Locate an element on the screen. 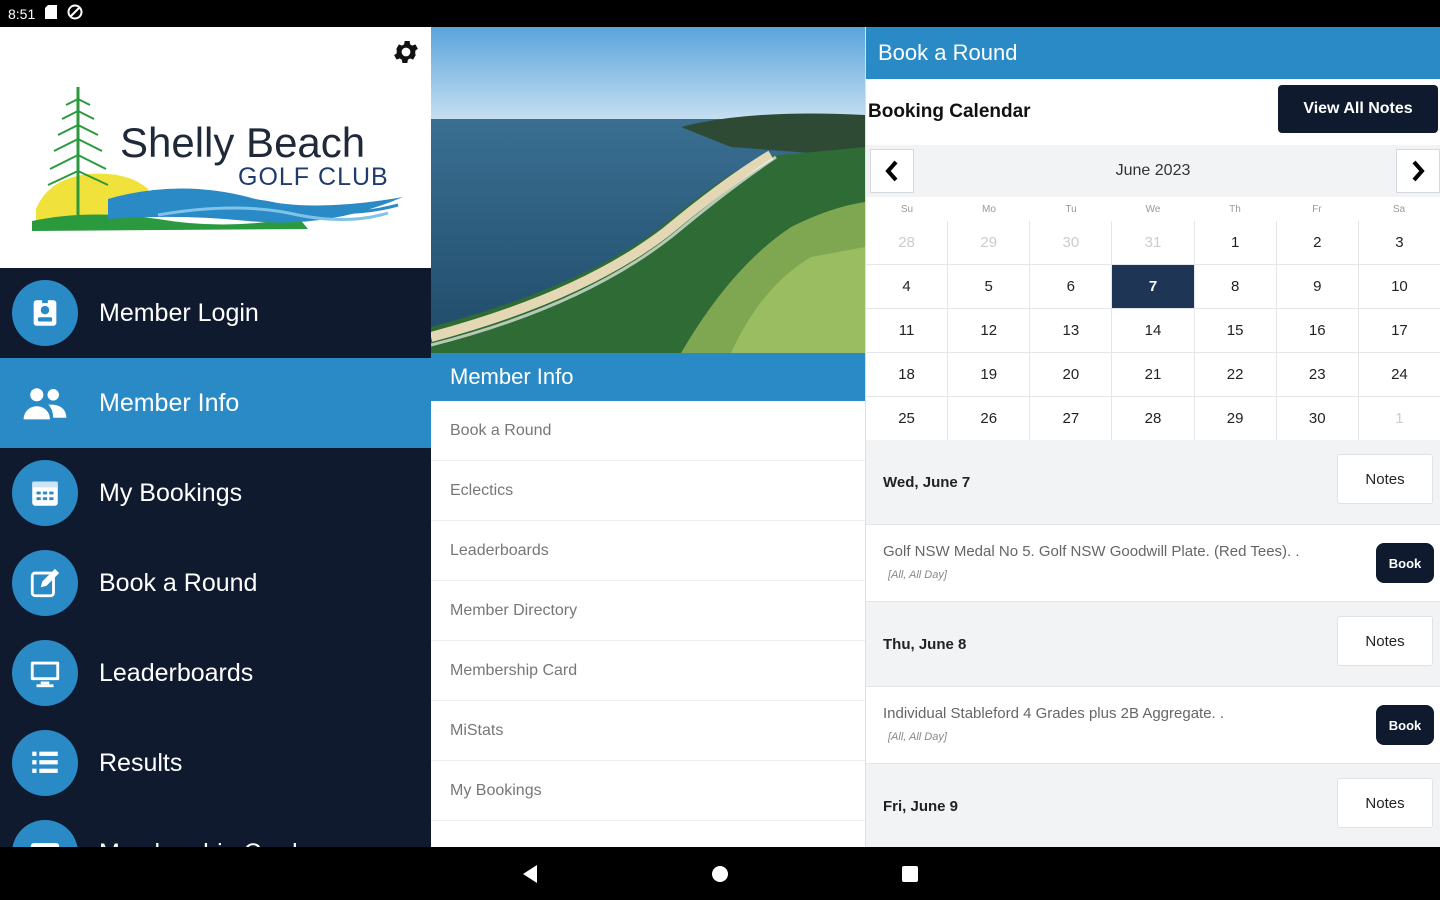  calendar-day: 25 is located at coordinates (907, 418).